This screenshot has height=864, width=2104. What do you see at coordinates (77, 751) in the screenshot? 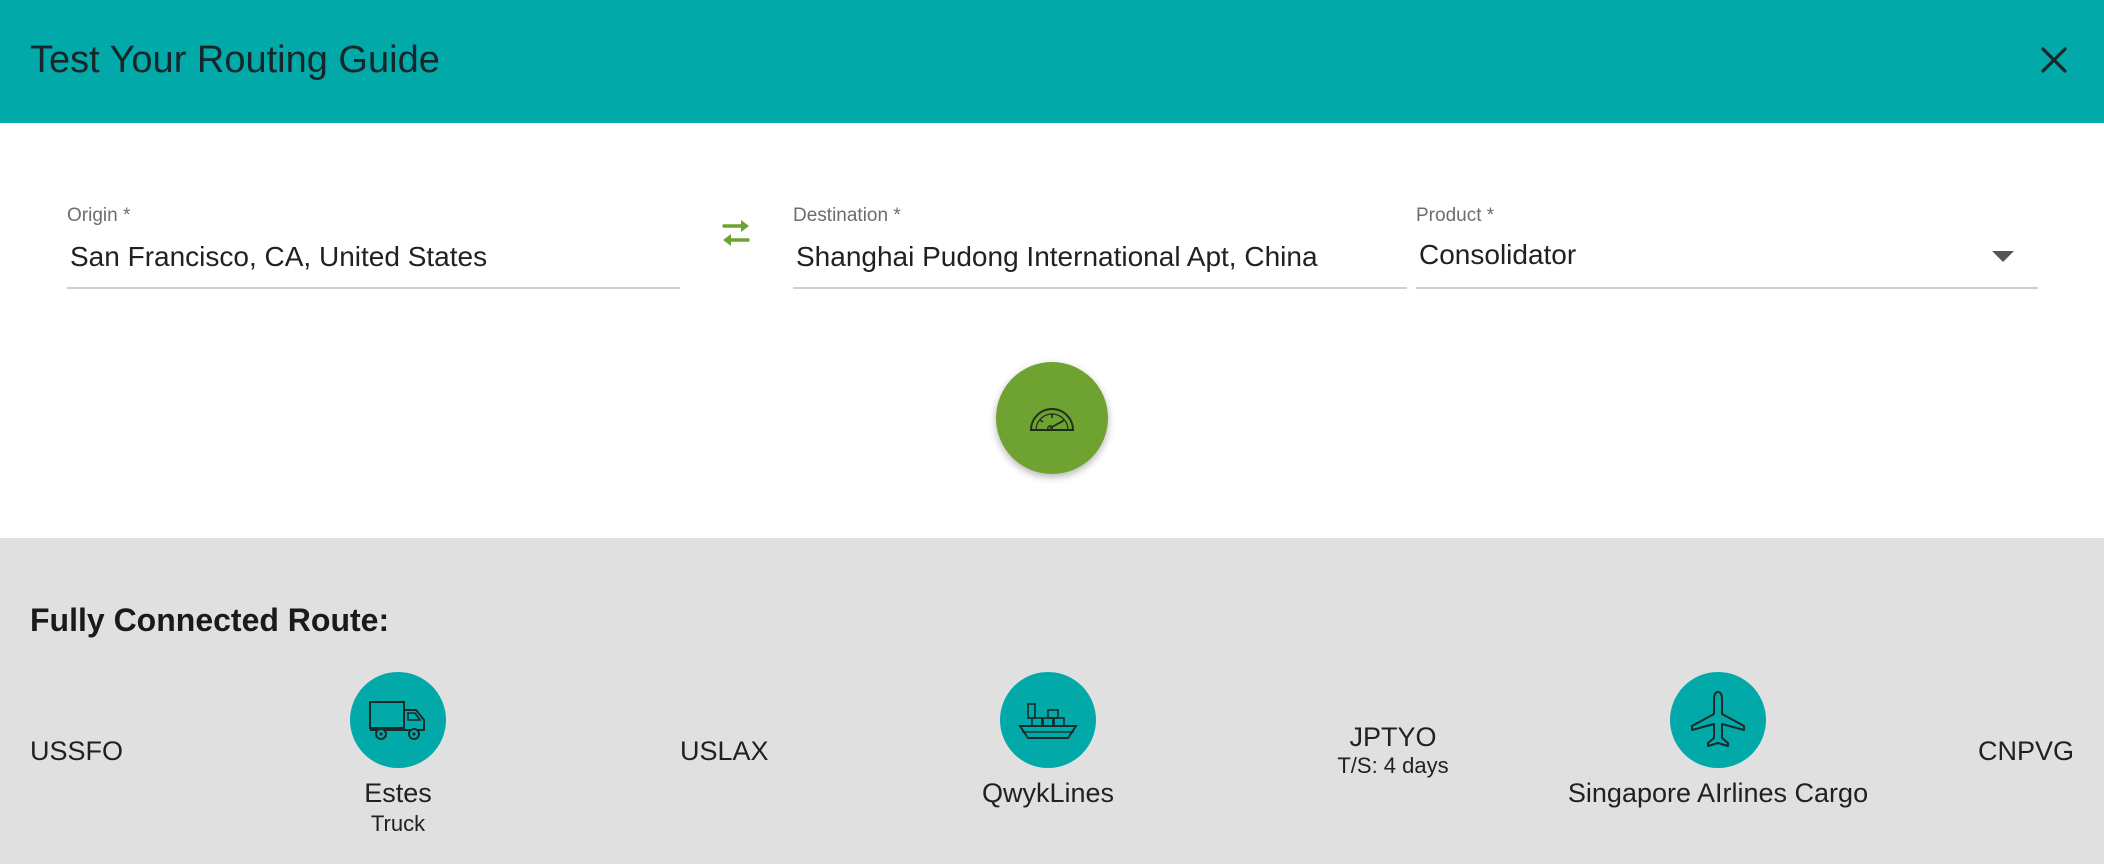
I see `route-node-origin: USSFO` at bounding box center [77, 751].